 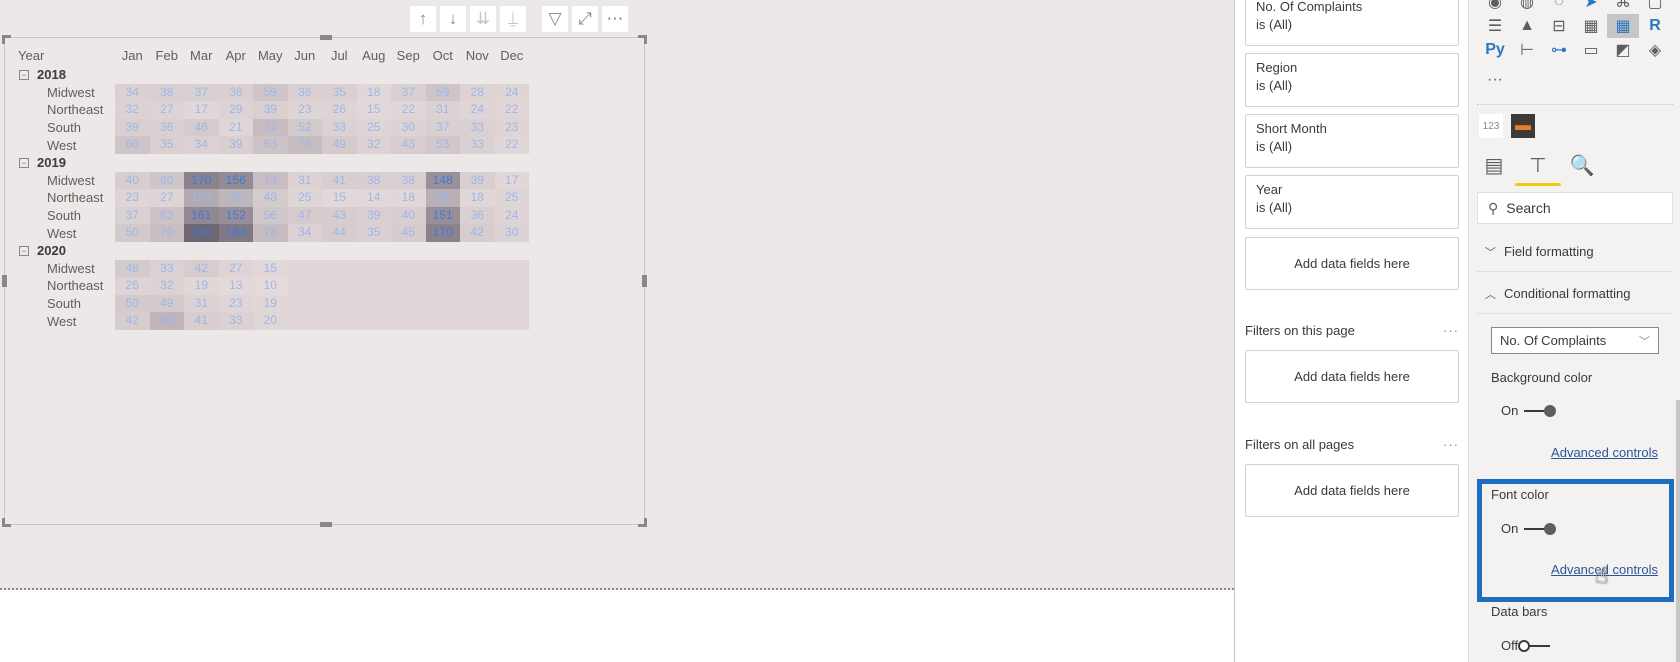 I want to click on matrix-cell: 31, so click(x=201, y=303).